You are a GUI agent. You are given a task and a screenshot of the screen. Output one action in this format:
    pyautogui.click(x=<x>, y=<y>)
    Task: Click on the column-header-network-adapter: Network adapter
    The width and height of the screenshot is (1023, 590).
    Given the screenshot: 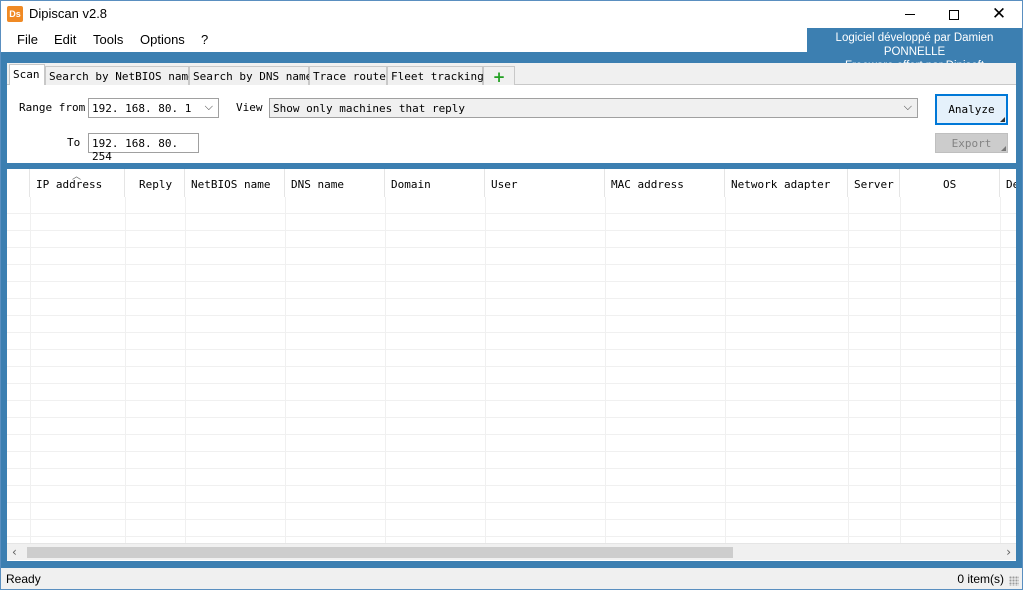 What is the action you would take?
    pyautogui.click(x=786, y=183)
    